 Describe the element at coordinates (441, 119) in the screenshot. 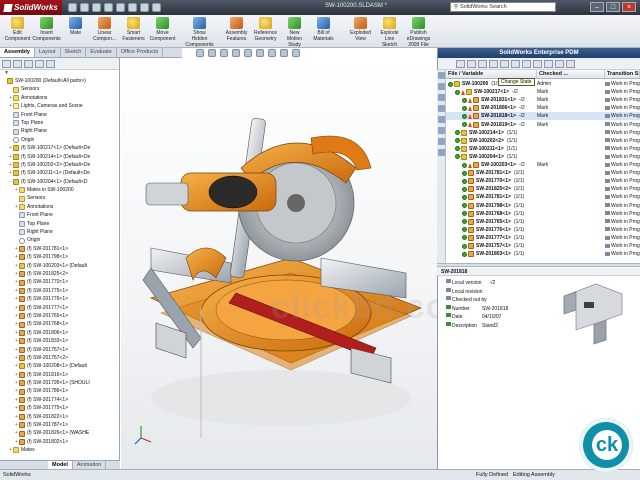

I see `search-tab-icon` at that location.